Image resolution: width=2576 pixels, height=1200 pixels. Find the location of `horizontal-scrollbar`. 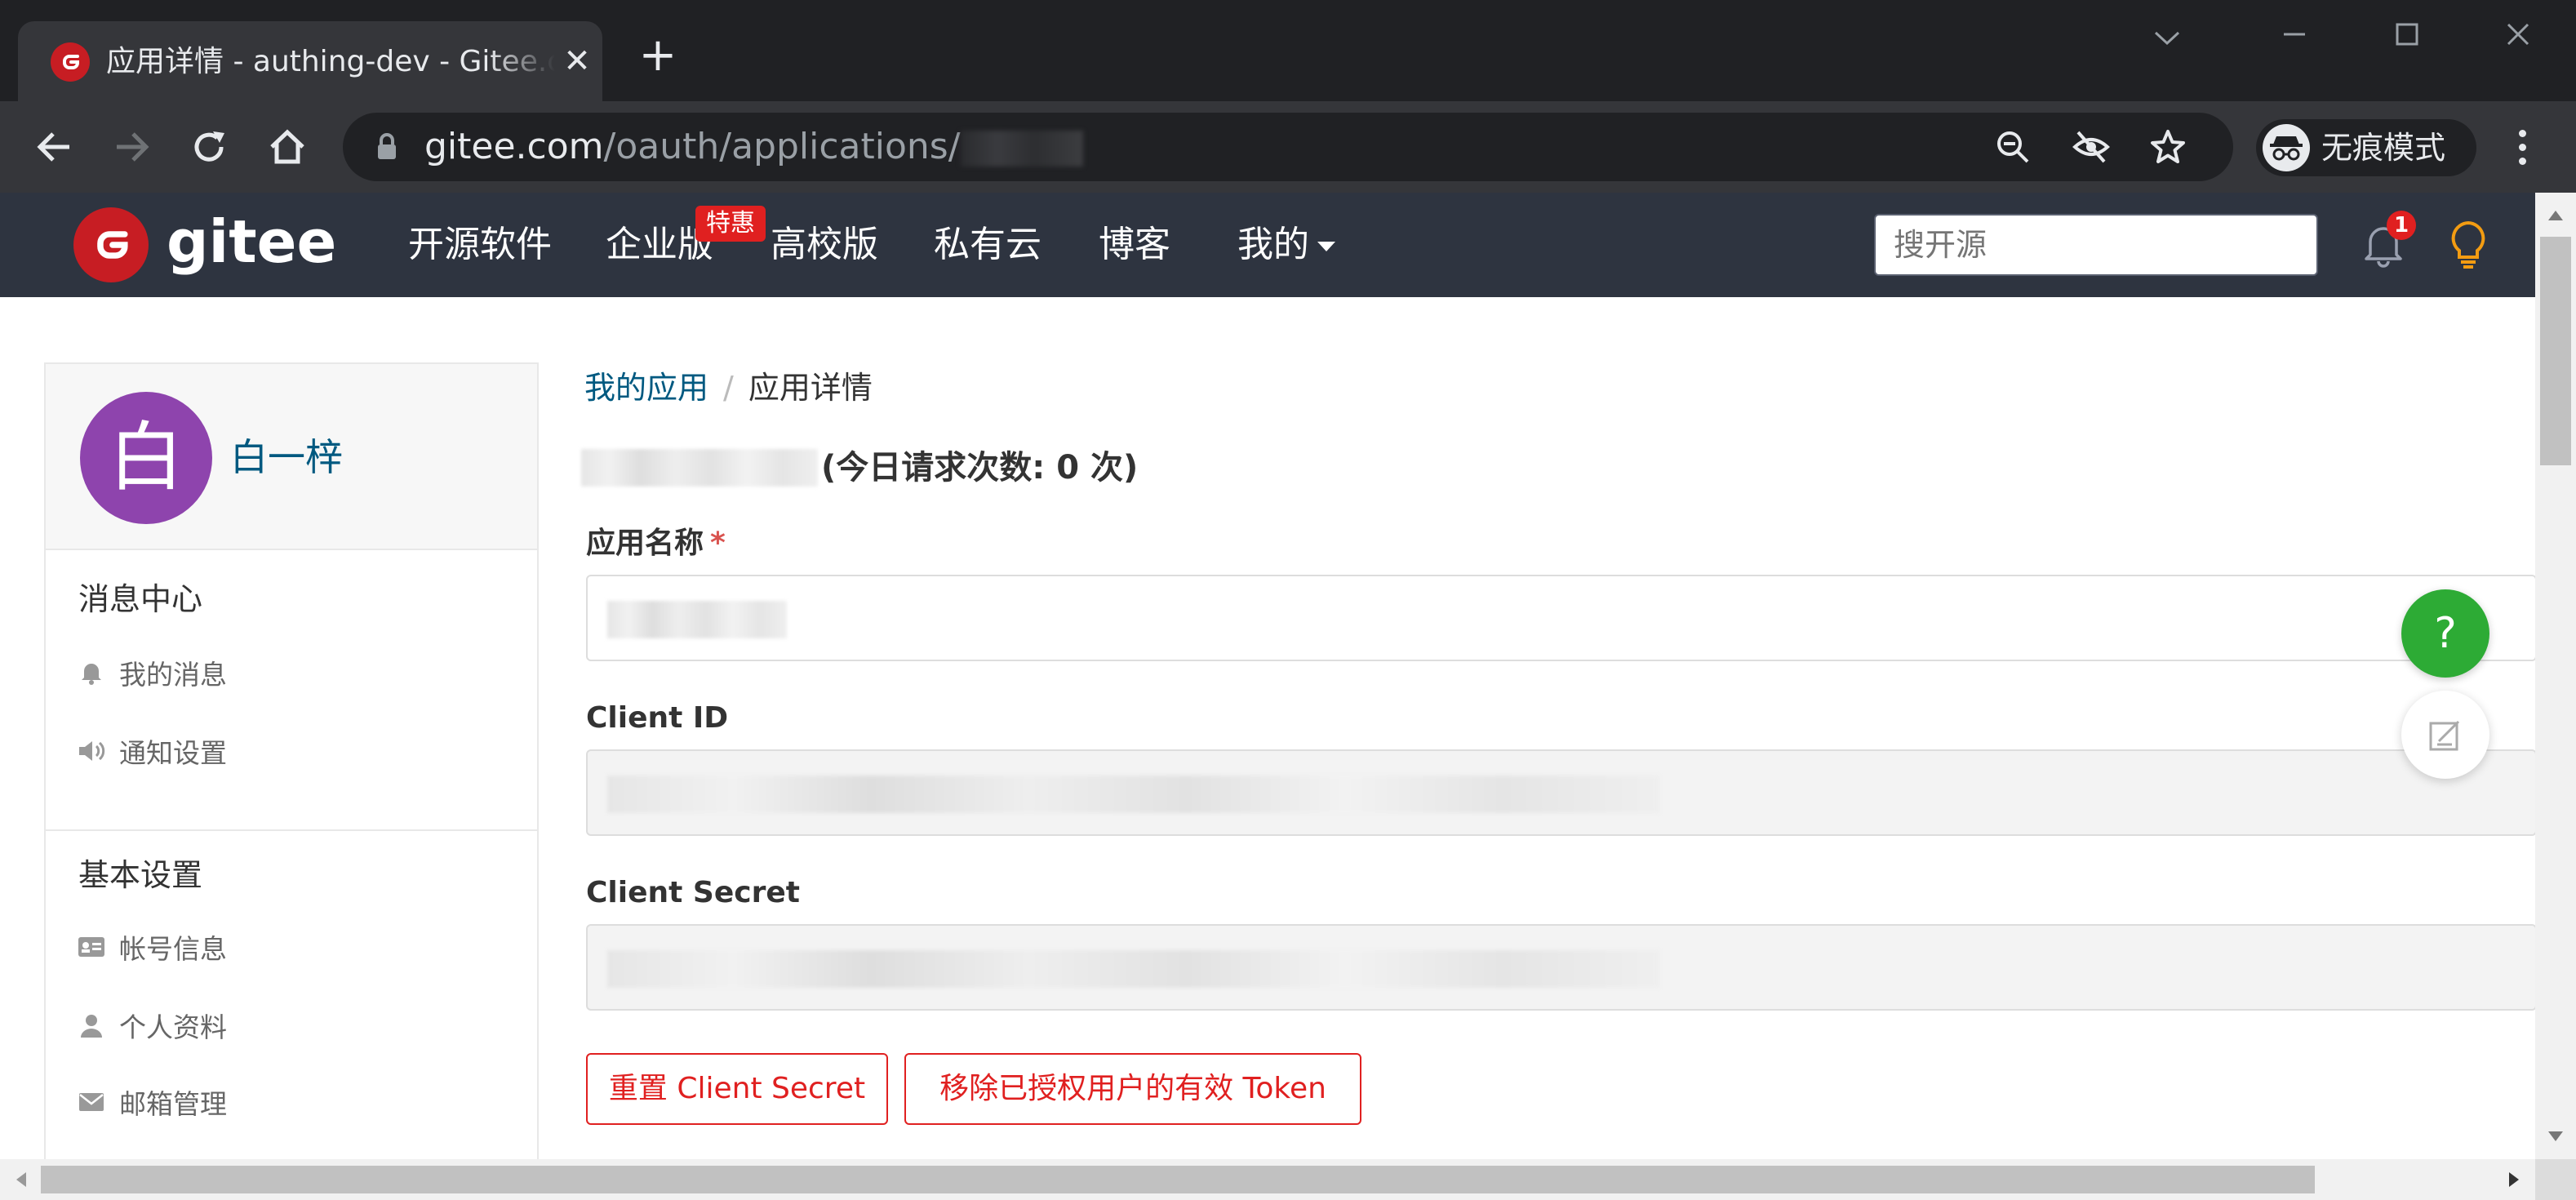

horizontal-scrollbar is located at coordinates (1267, 1179).